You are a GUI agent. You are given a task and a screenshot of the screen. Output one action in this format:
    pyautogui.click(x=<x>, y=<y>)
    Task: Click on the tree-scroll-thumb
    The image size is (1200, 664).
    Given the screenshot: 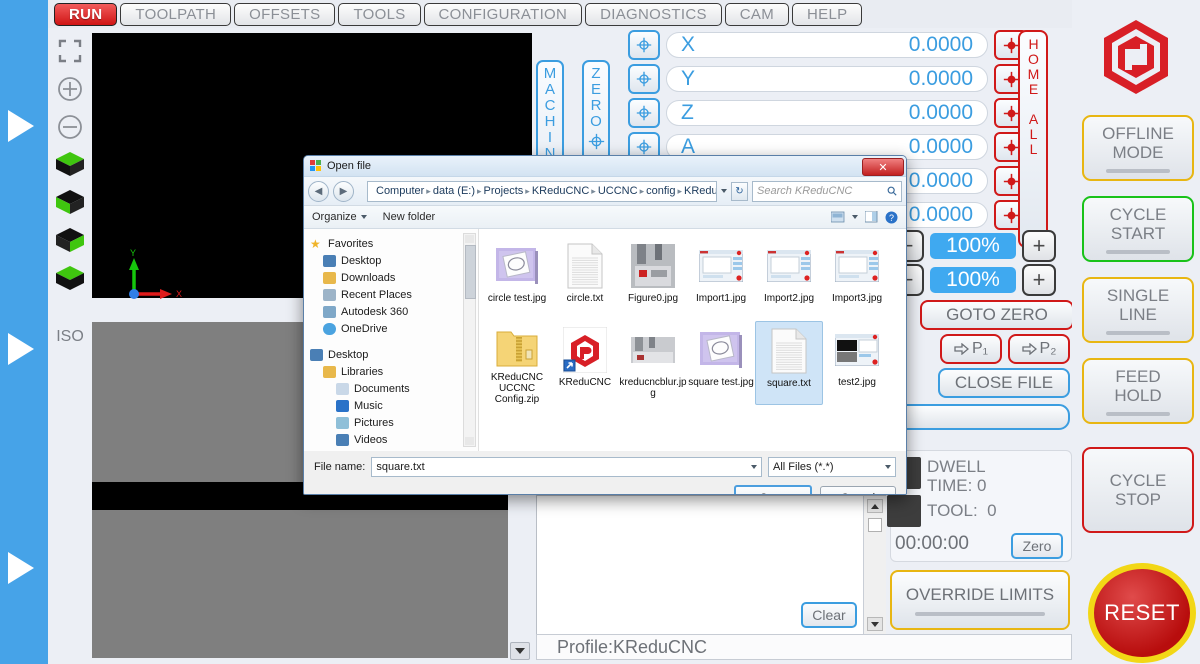 What is the action you would take?
    pyautogui.click(x=470, y=272)
    